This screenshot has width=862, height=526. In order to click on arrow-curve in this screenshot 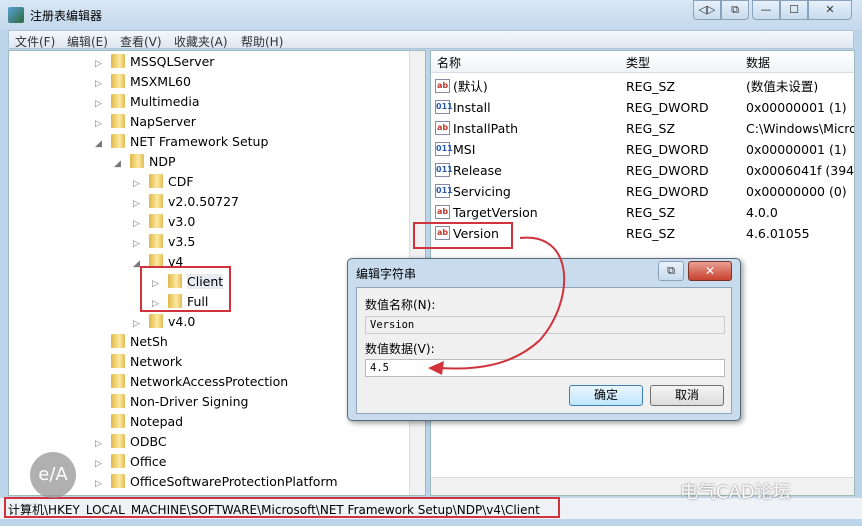, I will do `click(502, 303)`.